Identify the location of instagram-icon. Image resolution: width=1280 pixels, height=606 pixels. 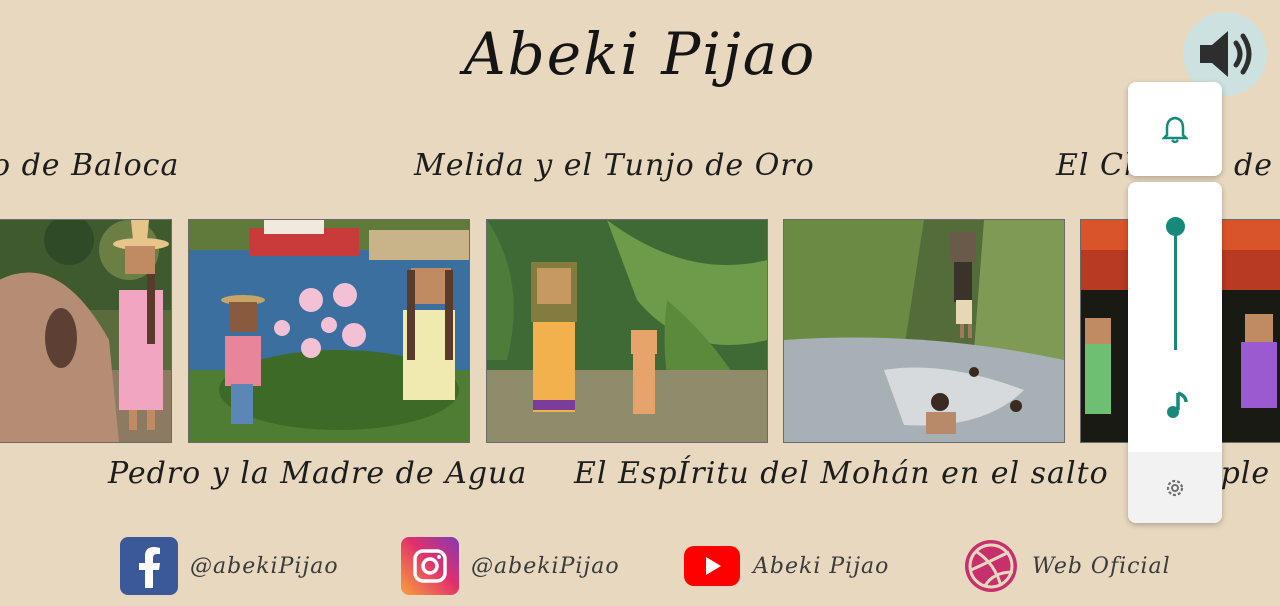
(430, 566).